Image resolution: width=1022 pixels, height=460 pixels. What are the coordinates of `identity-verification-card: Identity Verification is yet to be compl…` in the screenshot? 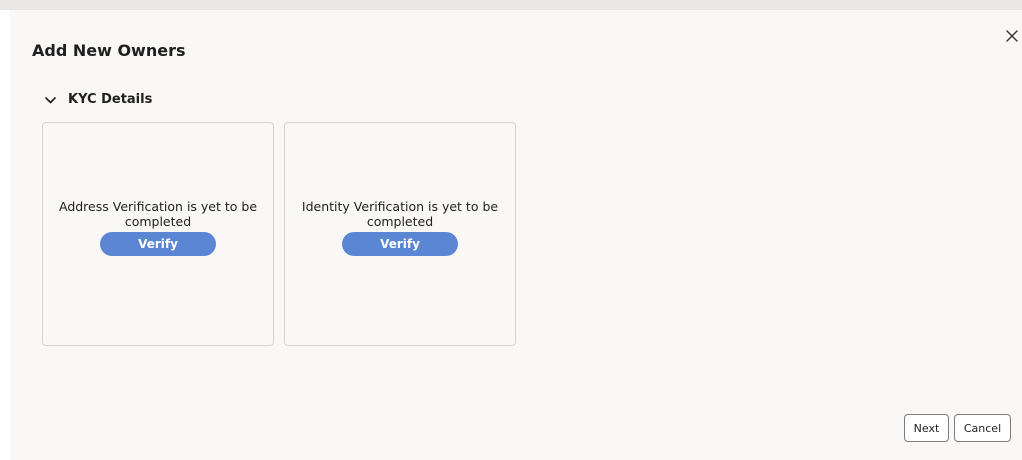 It's located at (400, 234).